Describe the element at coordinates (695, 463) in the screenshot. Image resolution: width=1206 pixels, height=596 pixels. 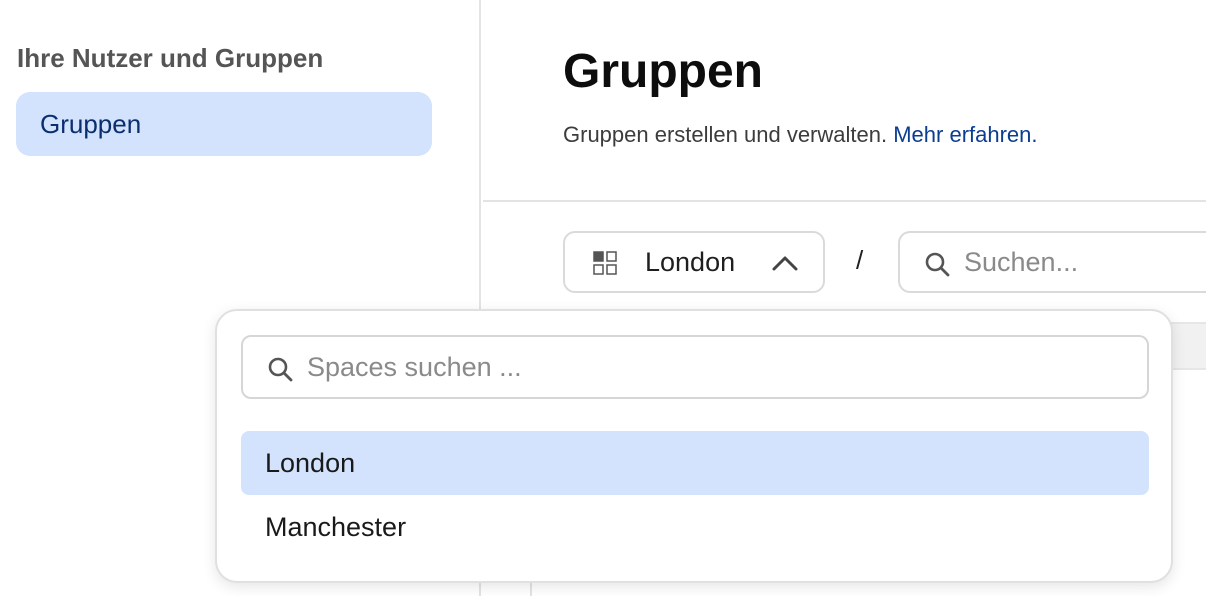
I see `space-option-london: London` at that location.